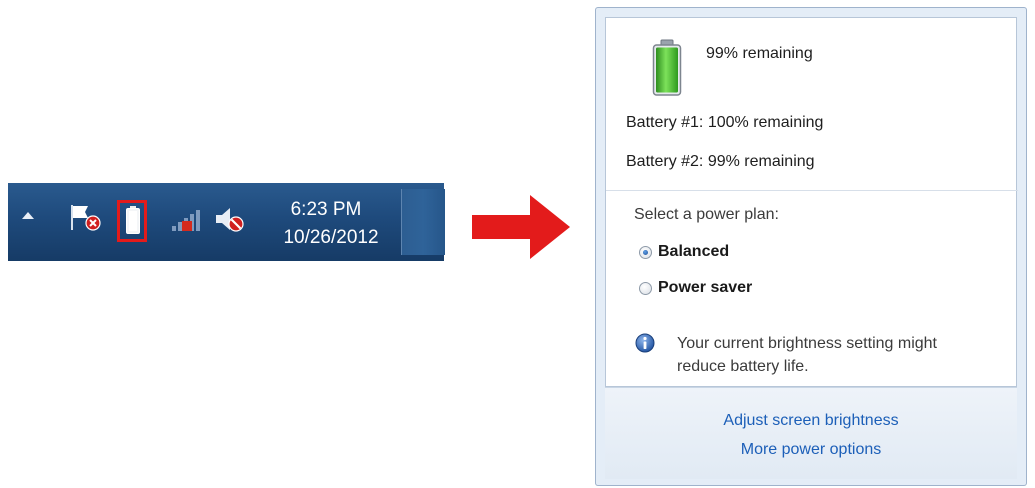 The height and width of the screenshot is (488, 1035). Describe the element at coordinates (743, 366) in the screenshot. I see `brightness-warning-line2: reduce battery life.` at that location.